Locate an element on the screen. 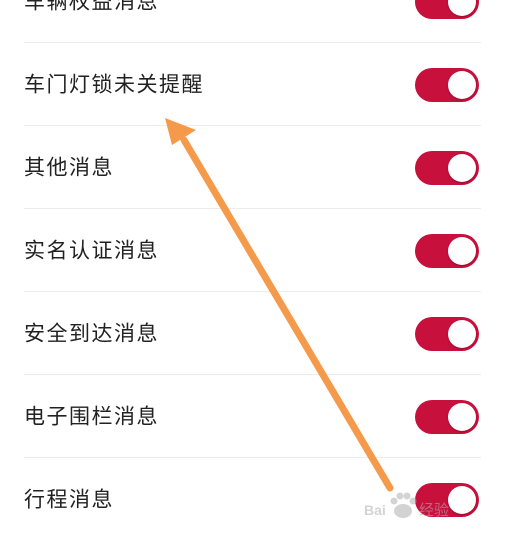 This screenshot has width=509, height=539. setting-label: 其他消息 is located at coordinates (69, 167).